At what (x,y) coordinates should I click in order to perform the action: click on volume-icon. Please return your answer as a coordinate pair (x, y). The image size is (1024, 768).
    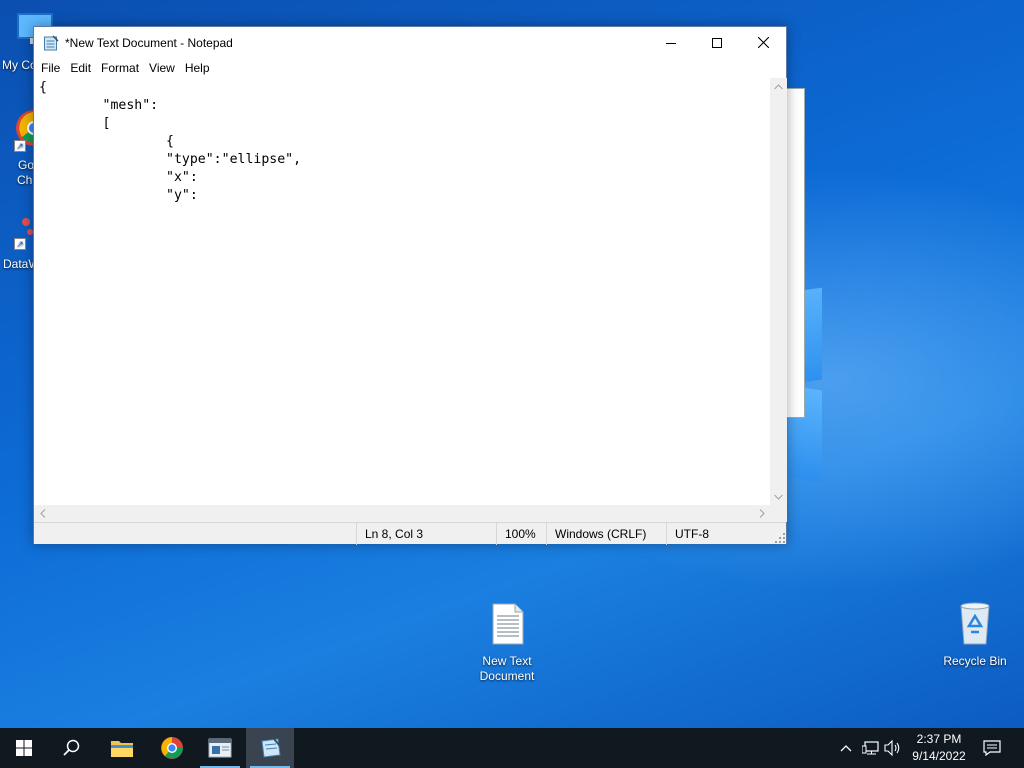
    Looking at the image, I should click on (892, 748).